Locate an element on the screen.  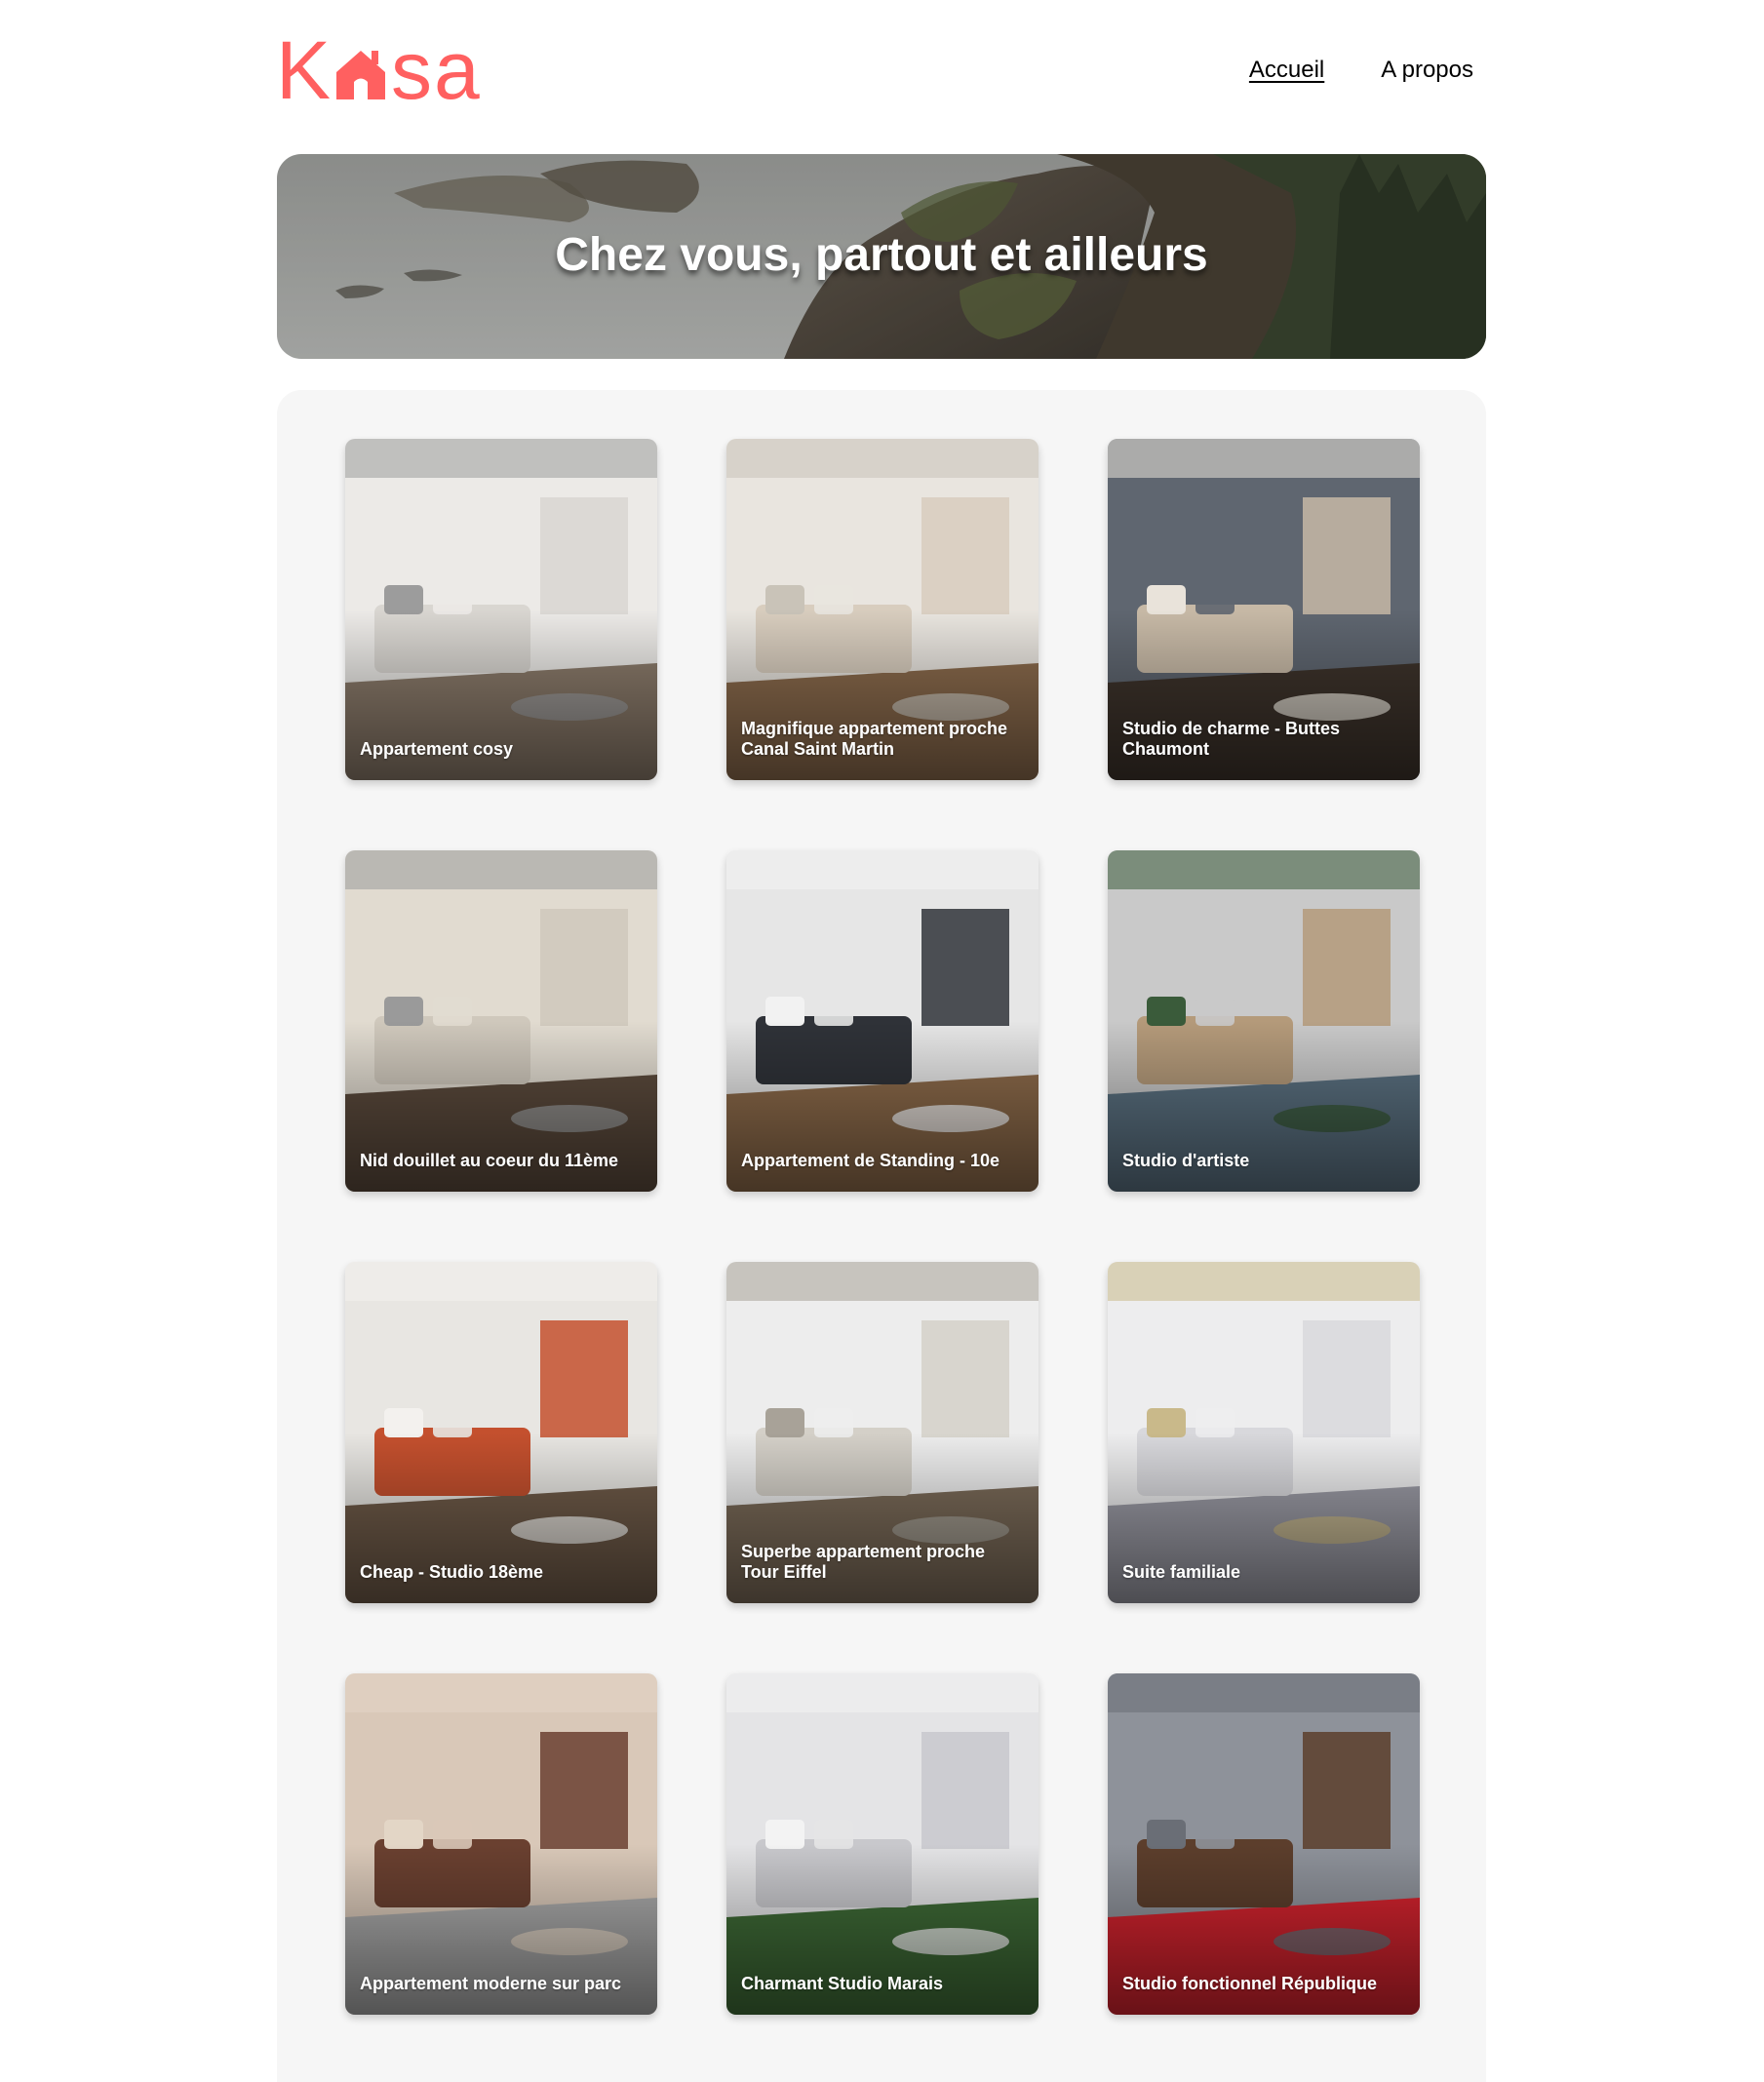
main-nav: Accueil A propos is located at coordinates (1361, 70).